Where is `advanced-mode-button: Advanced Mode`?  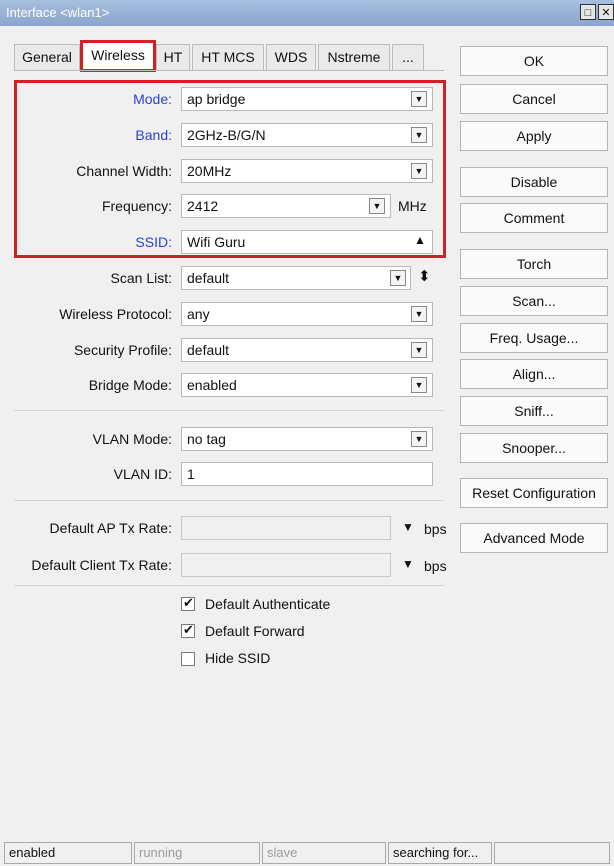 advanced-mode-button: Advanced Mode is located at coordinates (534, 538).